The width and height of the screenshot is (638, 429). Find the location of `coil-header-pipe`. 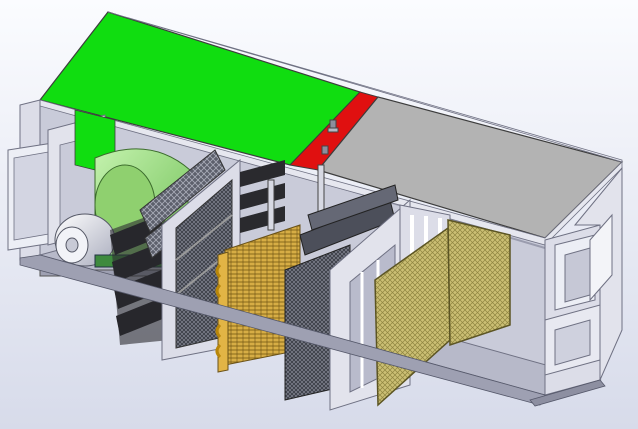

coil-header-pipe is located at coordinates (271, 205).